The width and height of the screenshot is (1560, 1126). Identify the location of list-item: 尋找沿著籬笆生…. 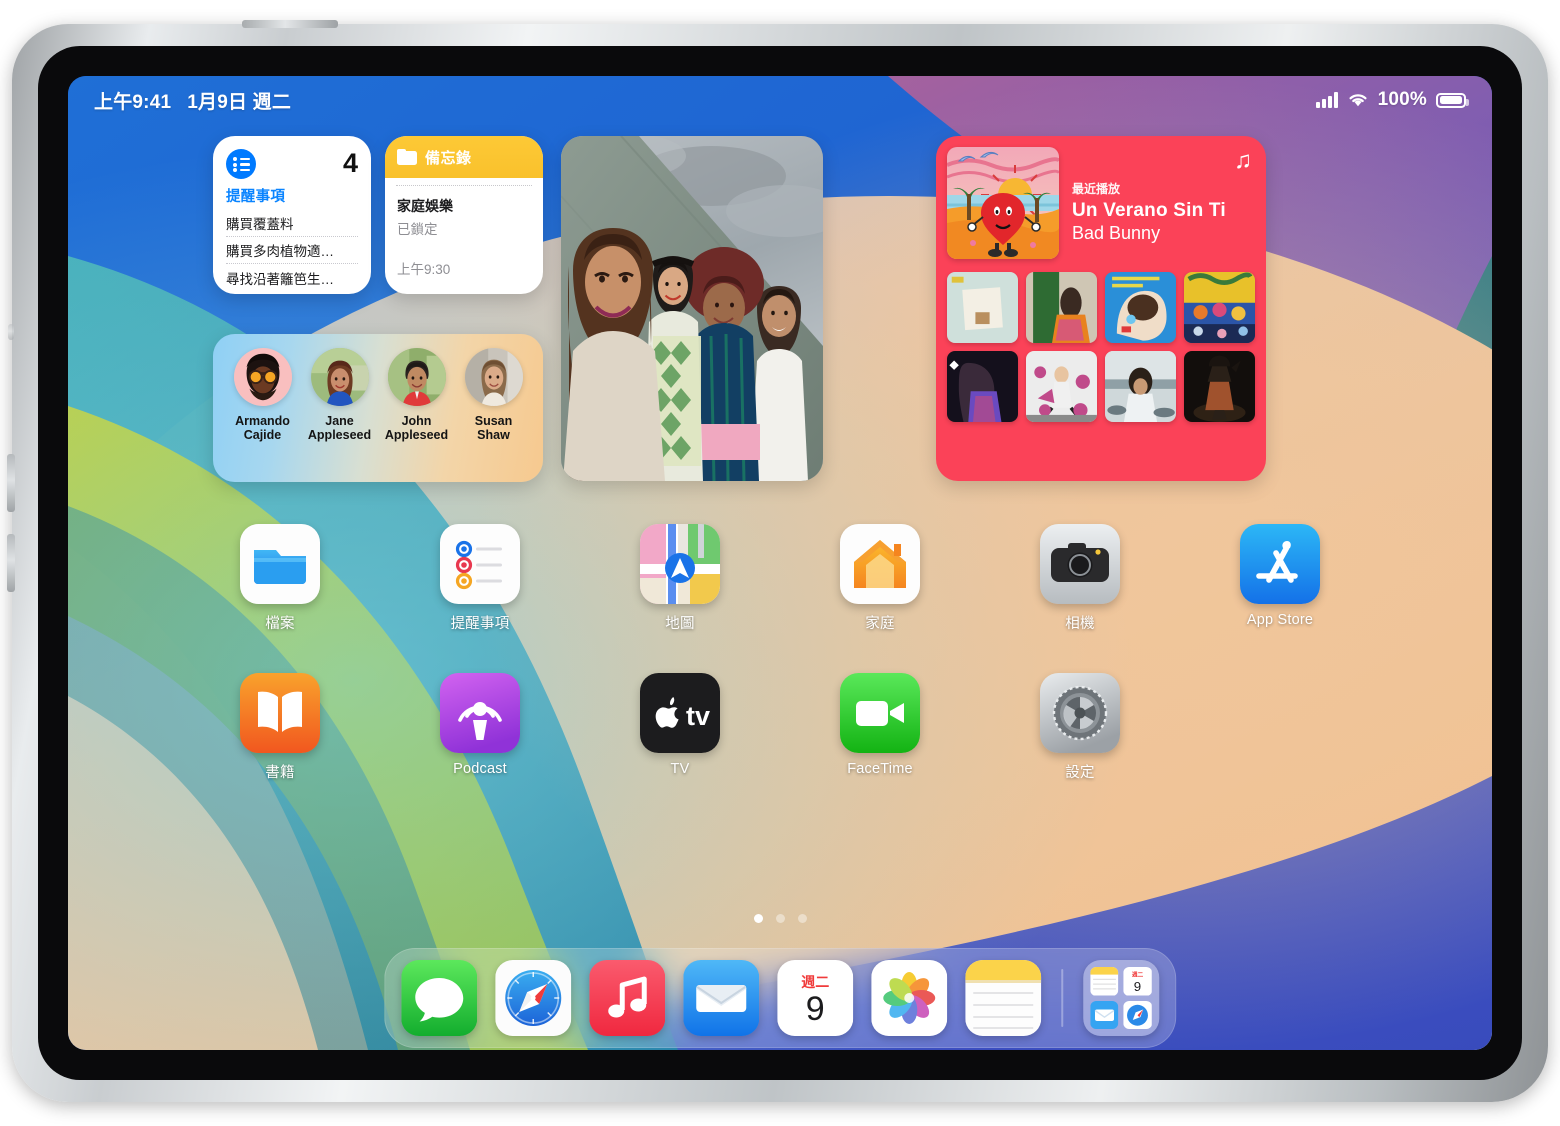
(292, 277).